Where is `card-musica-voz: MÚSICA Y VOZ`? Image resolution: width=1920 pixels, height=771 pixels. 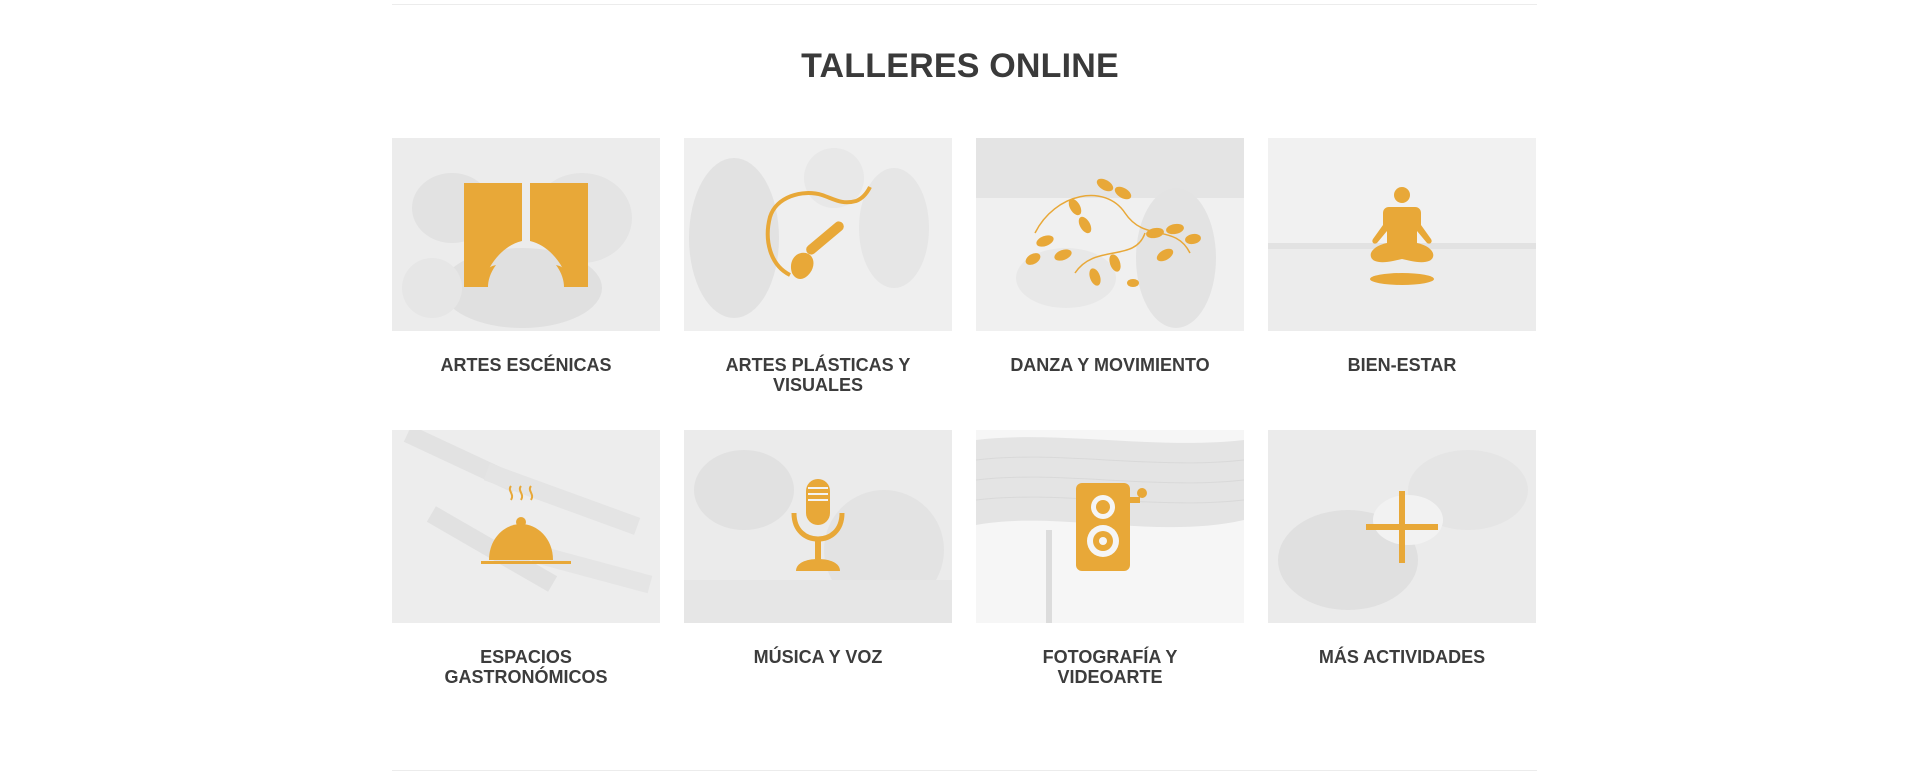 card-musica-voz: MÚSICA Y VOZ is located at coordinates (818, 558).